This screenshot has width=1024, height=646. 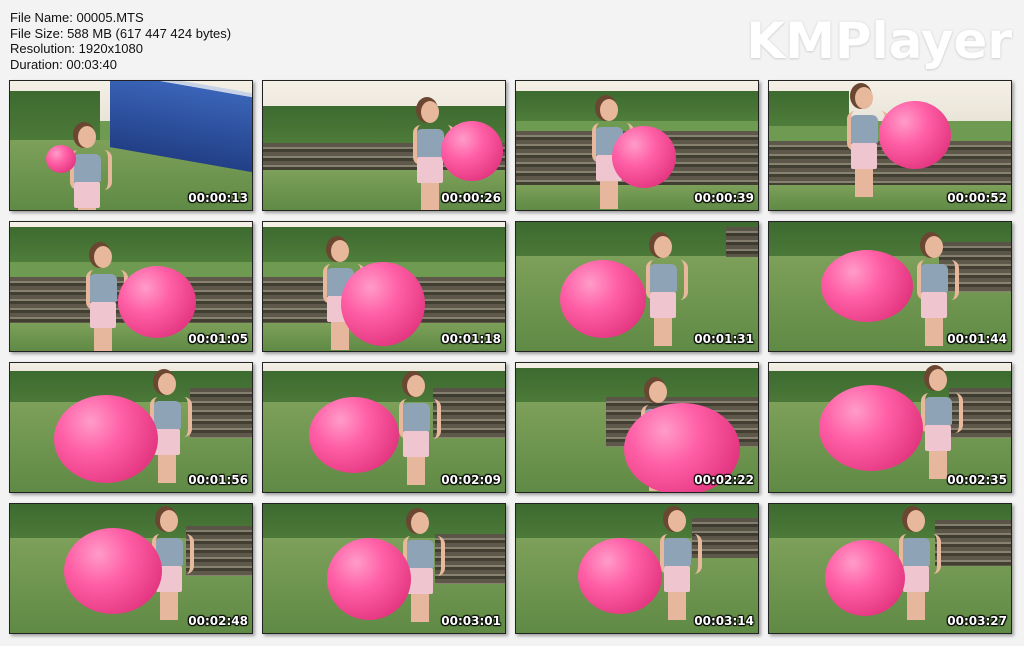 What do you see at coordinates (121, 33) in the screenshot?
I see `file-size: File Size: 588 MB (617 447 424 bytes)` at bounding box center [121, 33].